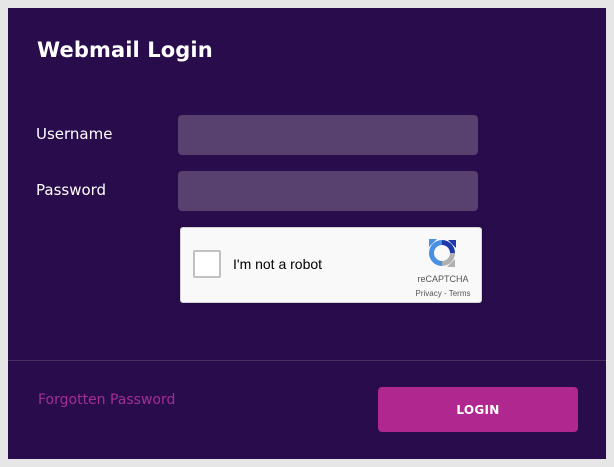 This screenshot has height=467, width=614. I want to click on password-input, so click(328, 191).